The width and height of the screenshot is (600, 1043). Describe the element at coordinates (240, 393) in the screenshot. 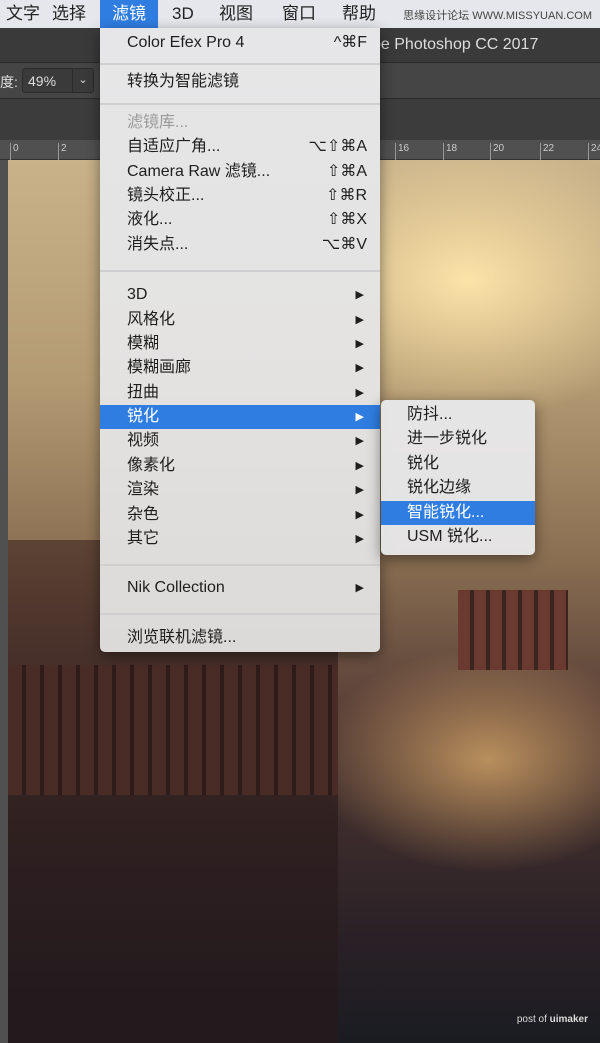

I see `filter-menu-item: 扭曲 ▶` at that location.